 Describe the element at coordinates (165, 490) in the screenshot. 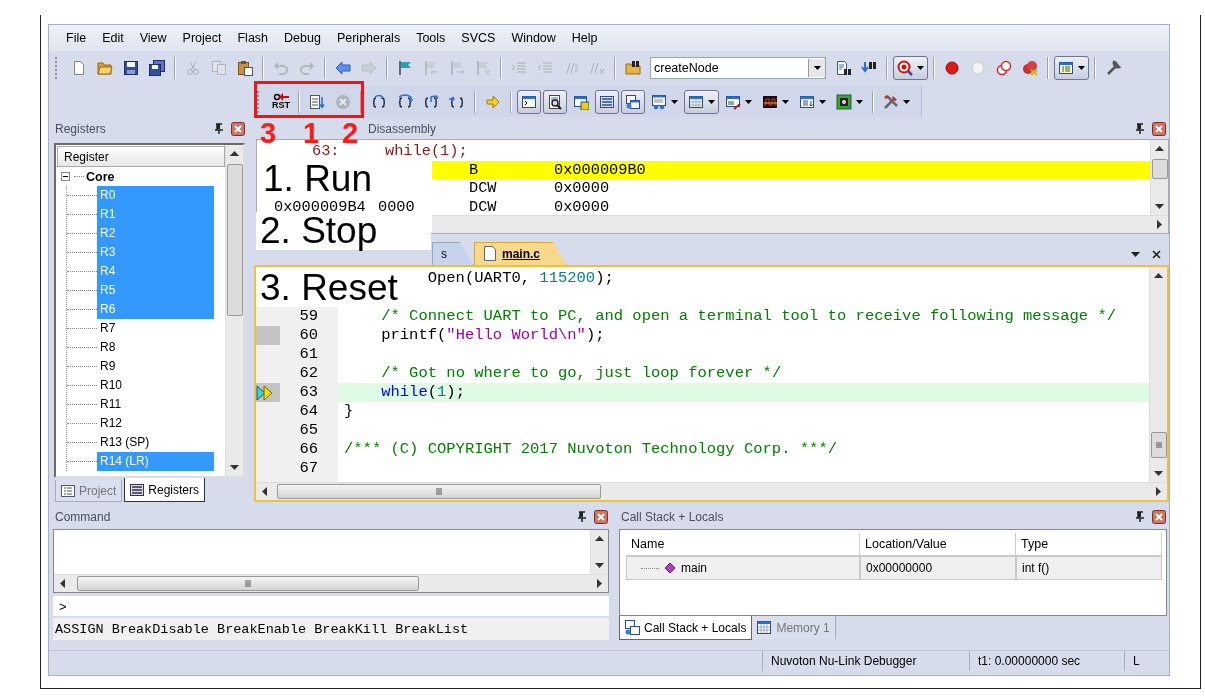

I see `panel-tab: Registers` at that location.